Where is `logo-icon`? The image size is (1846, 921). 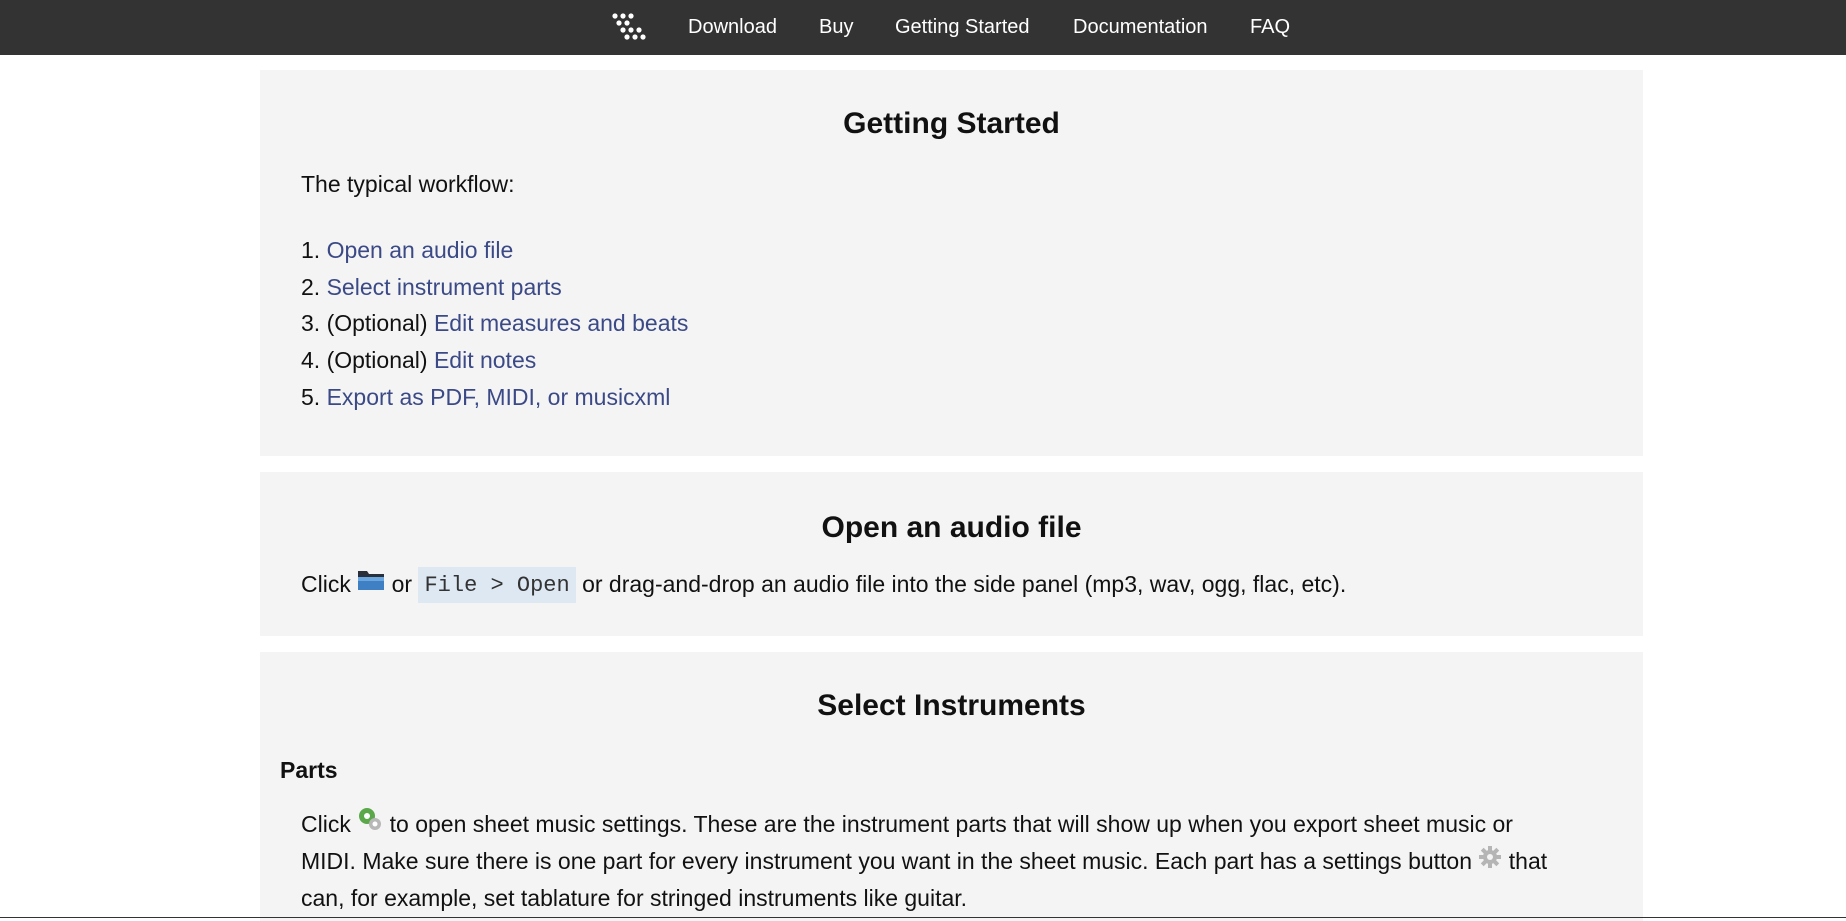
logo-icon is located at coordinates (629, 28).